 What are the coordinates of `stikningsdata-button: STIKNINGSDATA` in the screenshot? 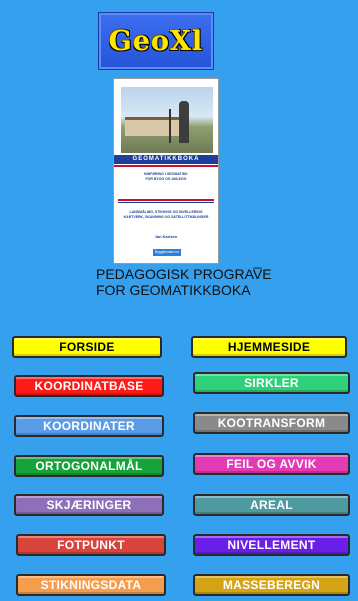 It's located at (91, 585).